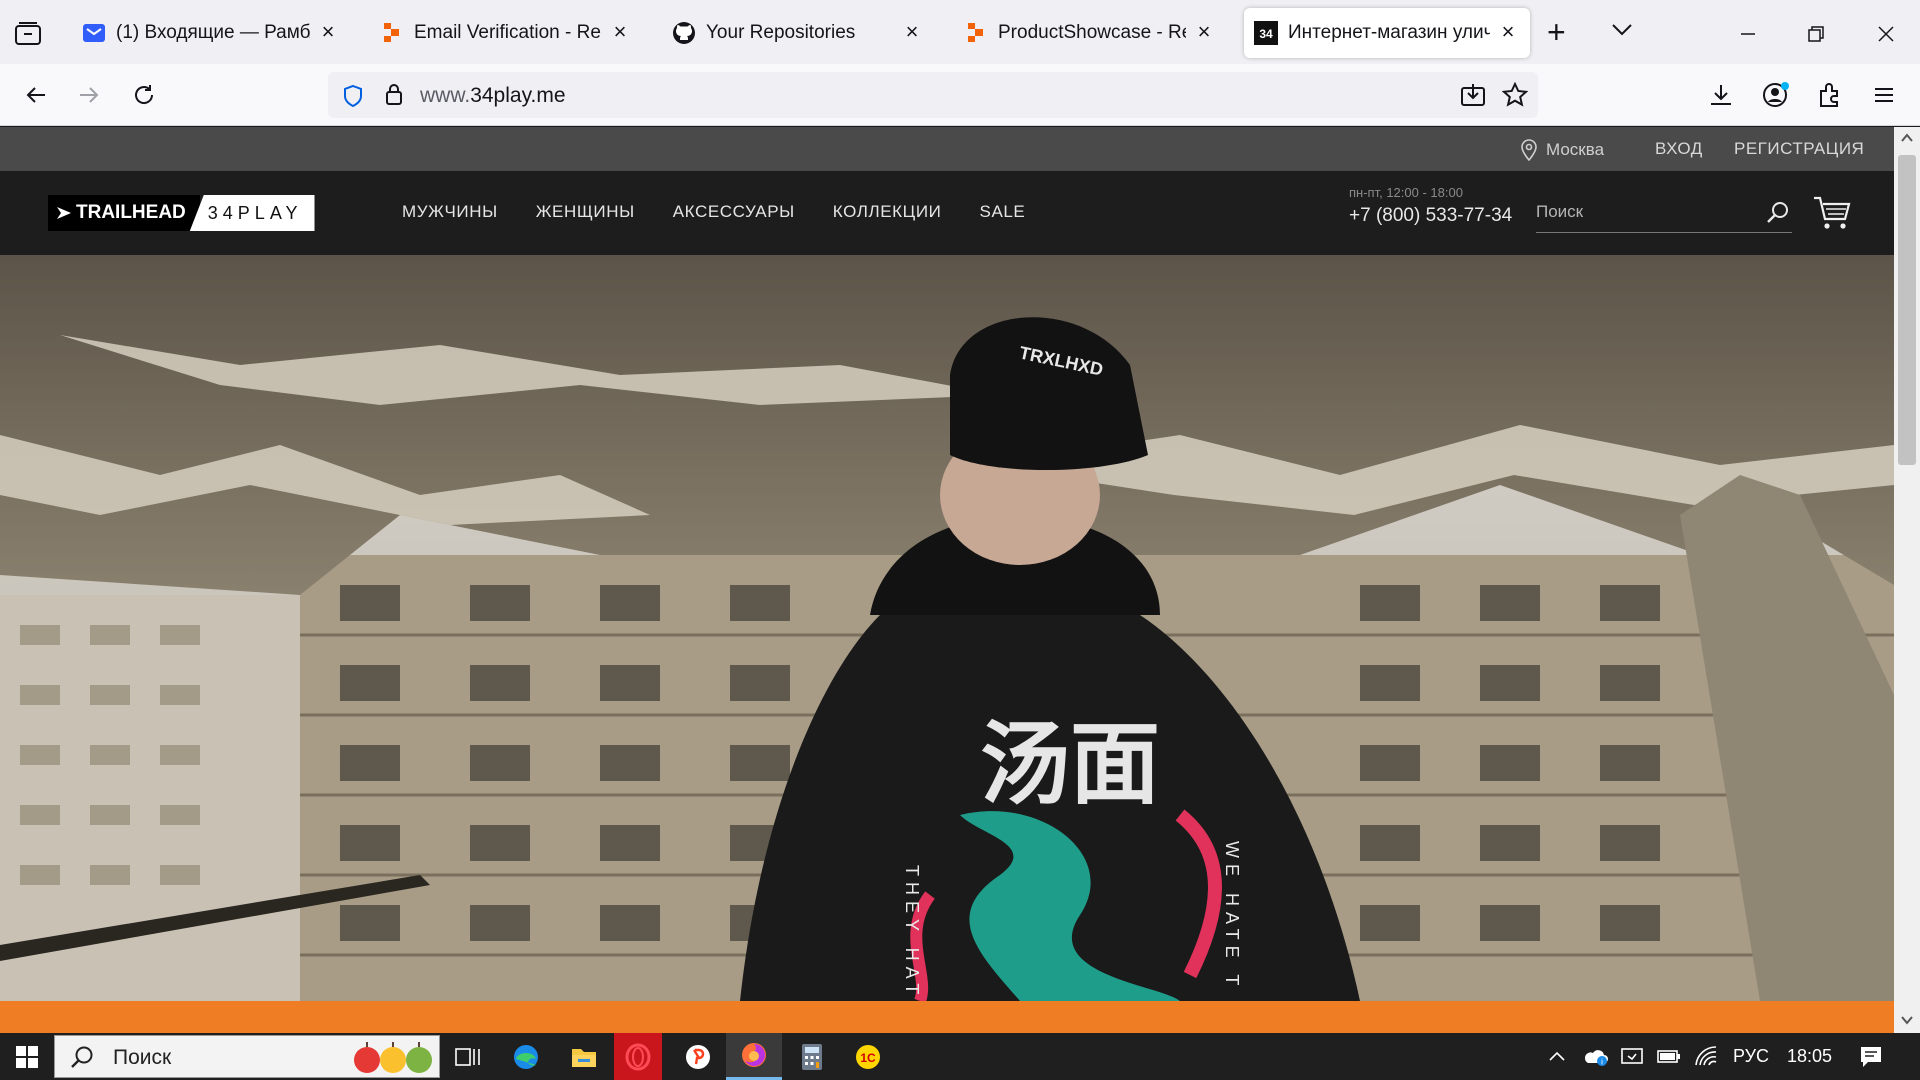 The width and height of the screenshot is (1920, 1080). I want to click on notifications-icon, so click(1871, 1059).